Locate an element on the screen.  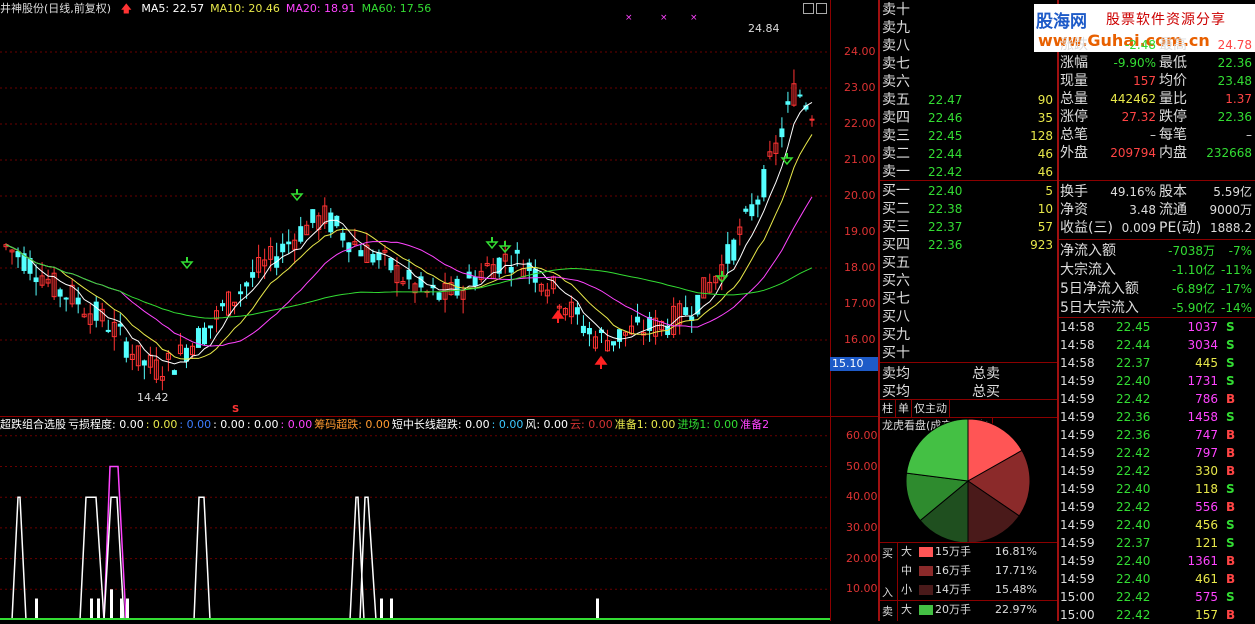
legend-percent: 15.48% is located at coordinates (1016, 589).